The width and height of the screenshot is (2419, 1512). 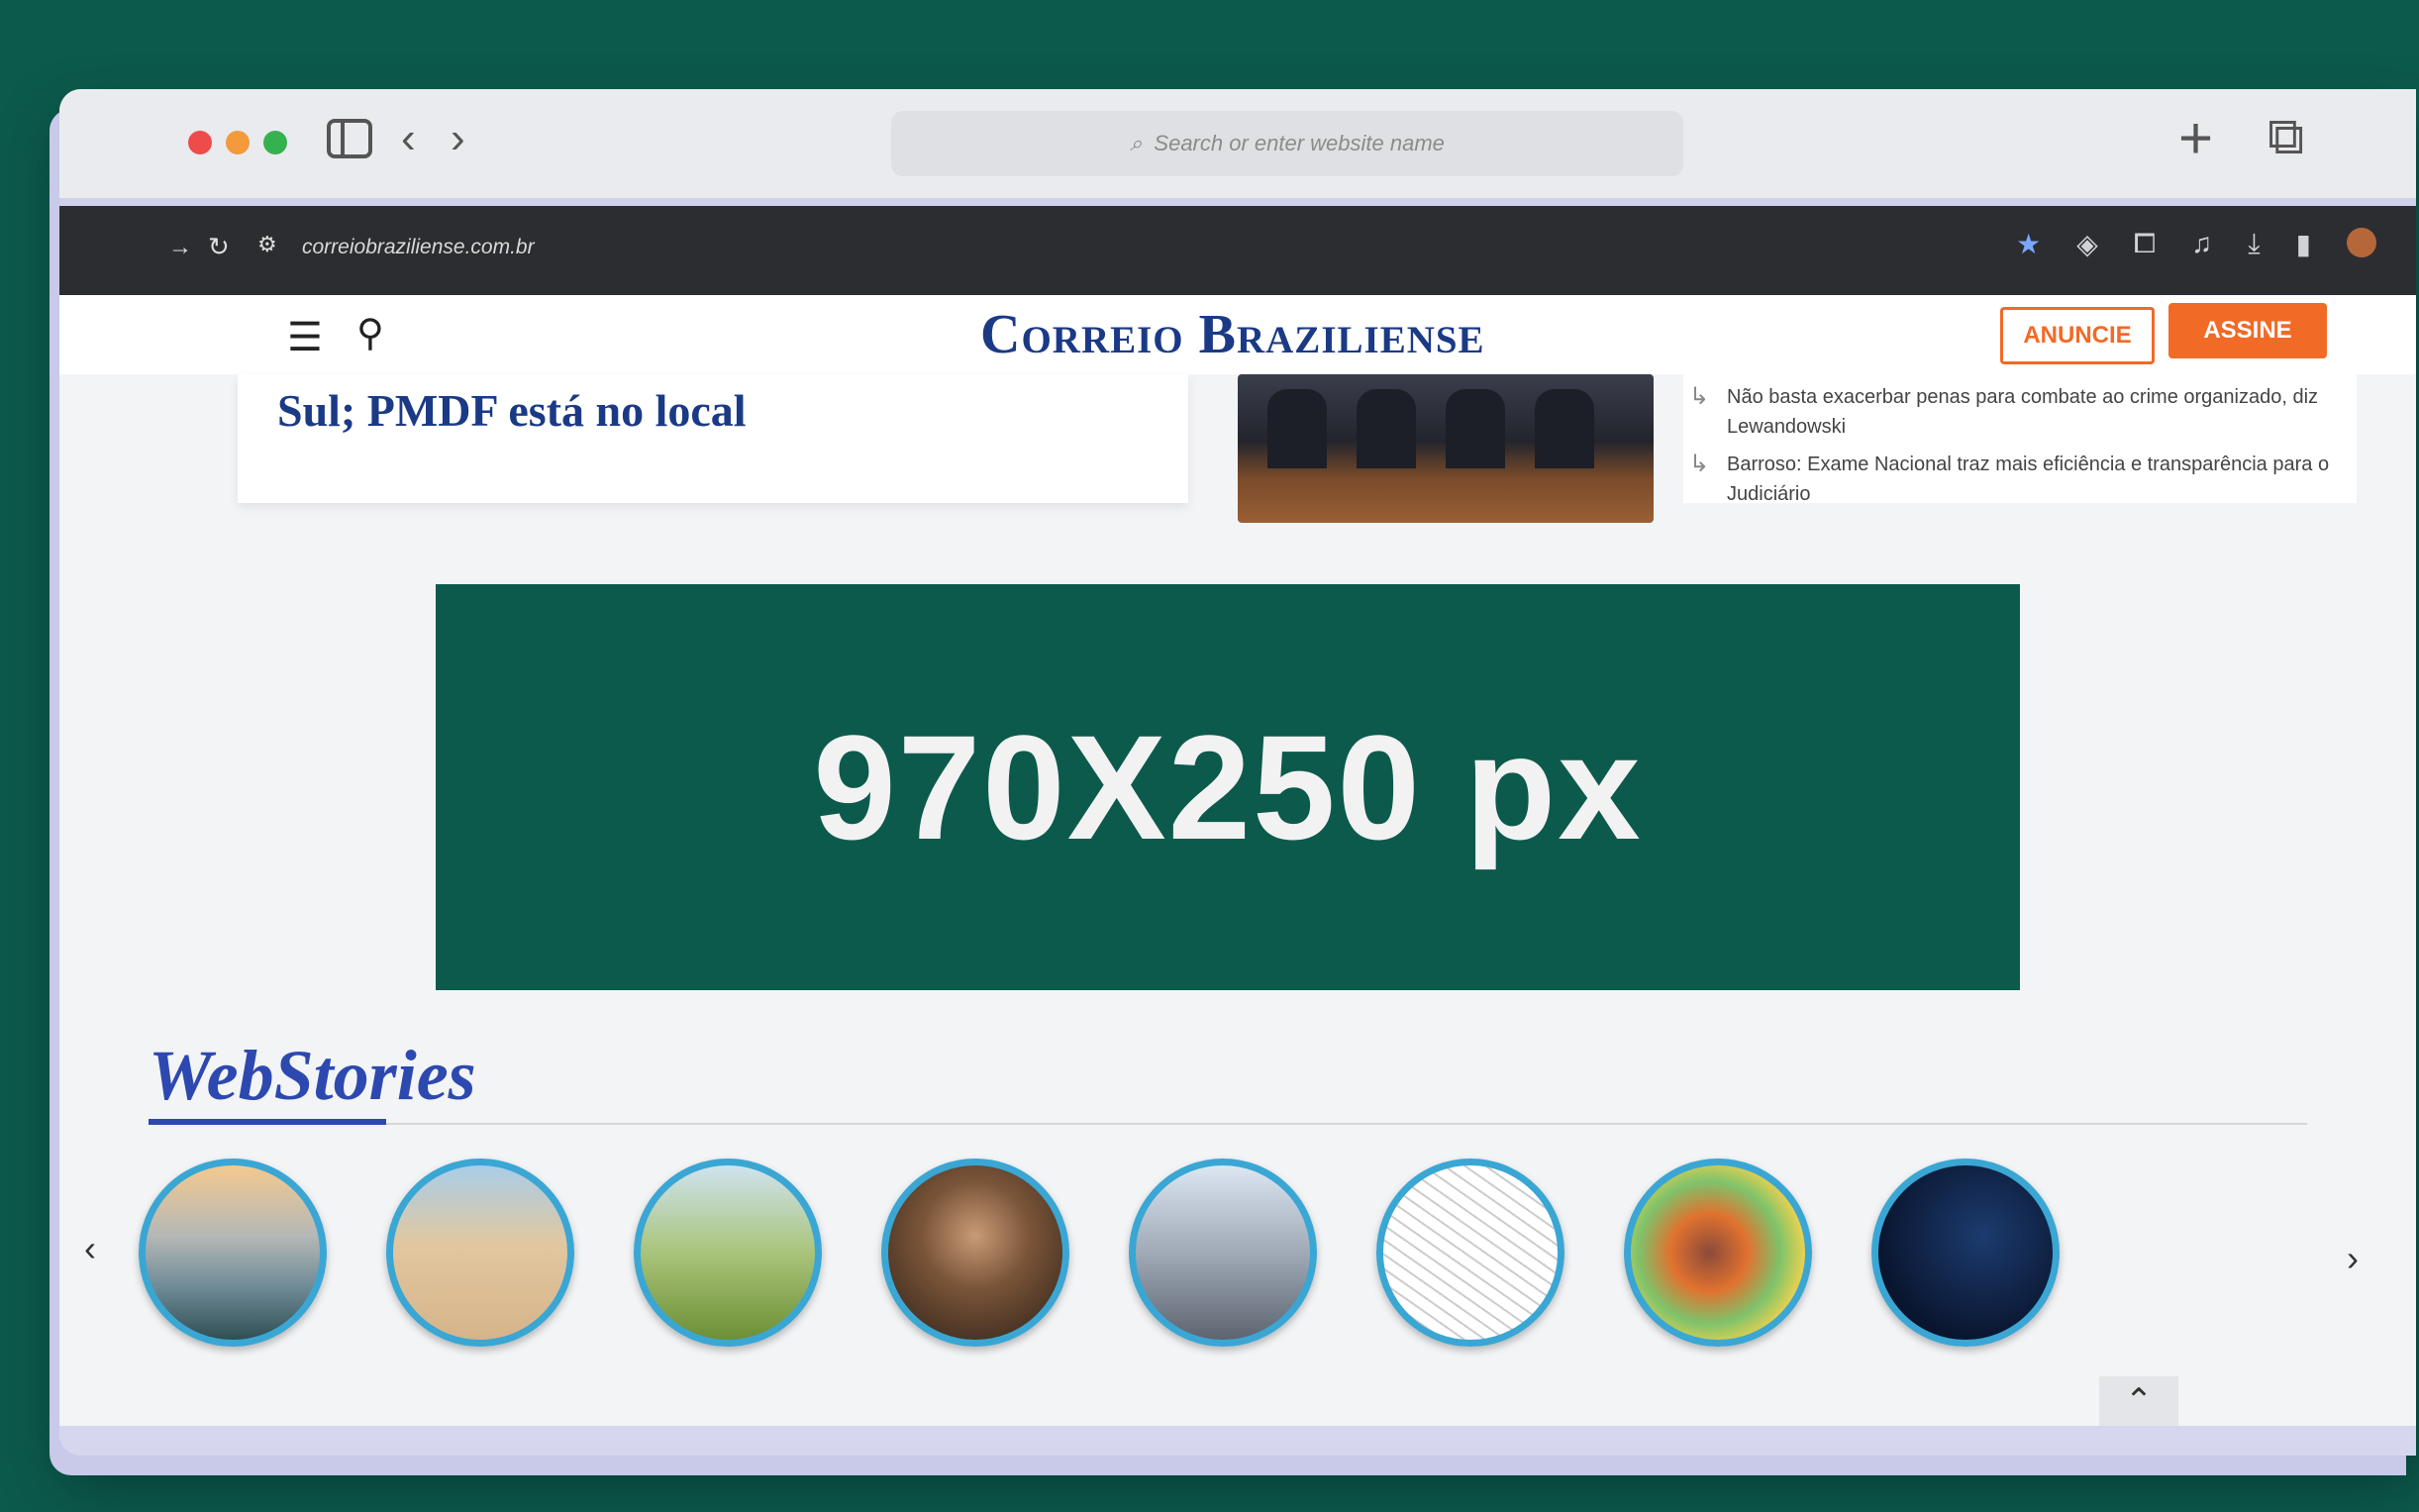 What do you see at coordinates (349, 142) in the screenshot?
I see `sidebar-toggle-icon` at bounding box center [349, 142].